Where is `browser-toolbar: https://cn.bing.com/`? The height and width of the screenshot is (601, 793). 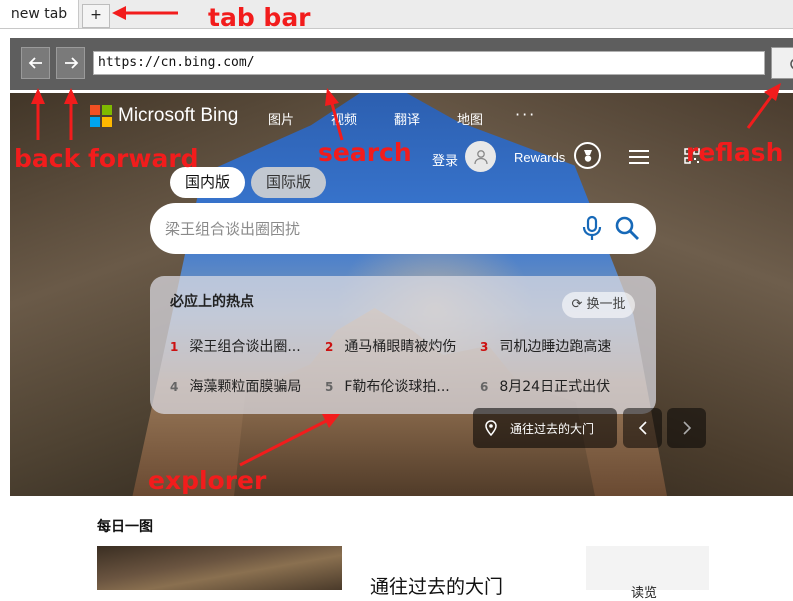
browser-toolbar: https://cn.bing.com/ is located at coordinates (401, 64).